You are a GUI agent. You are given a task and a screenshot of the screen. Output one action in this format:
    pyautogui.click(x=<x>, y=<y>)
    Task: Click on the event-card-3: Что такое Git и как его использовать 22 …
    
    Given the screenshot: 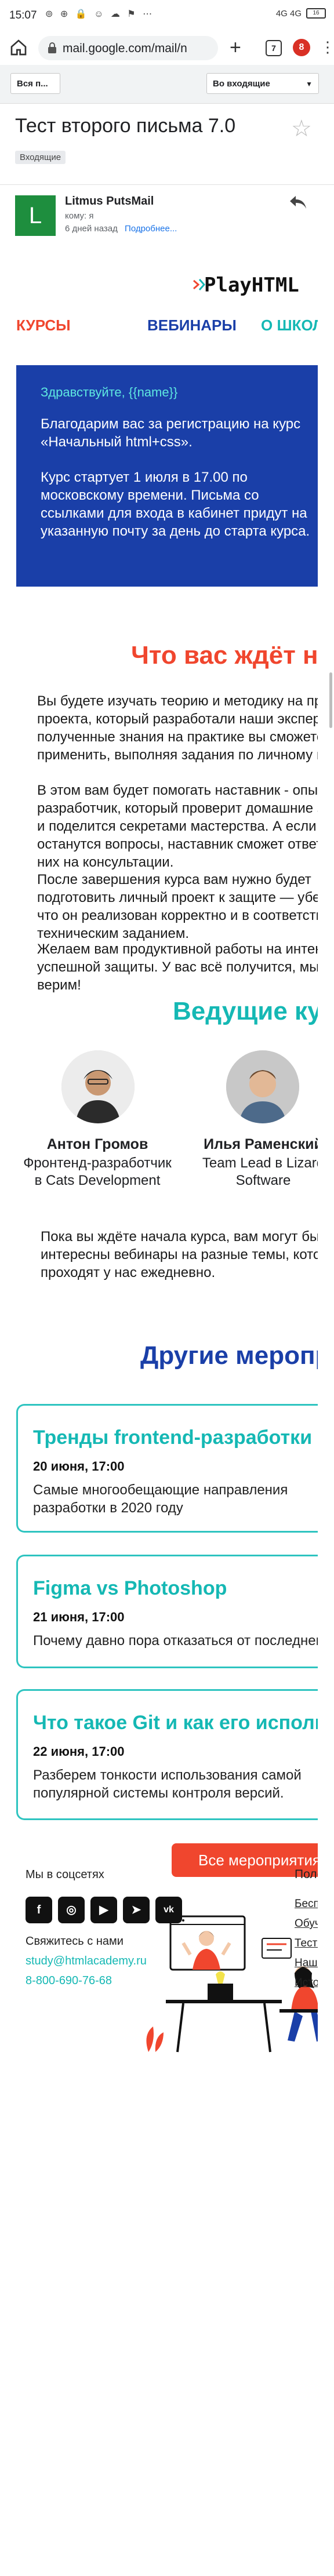 What is the action you would take?
    pyautogui.click(x=167, y=1754)
    